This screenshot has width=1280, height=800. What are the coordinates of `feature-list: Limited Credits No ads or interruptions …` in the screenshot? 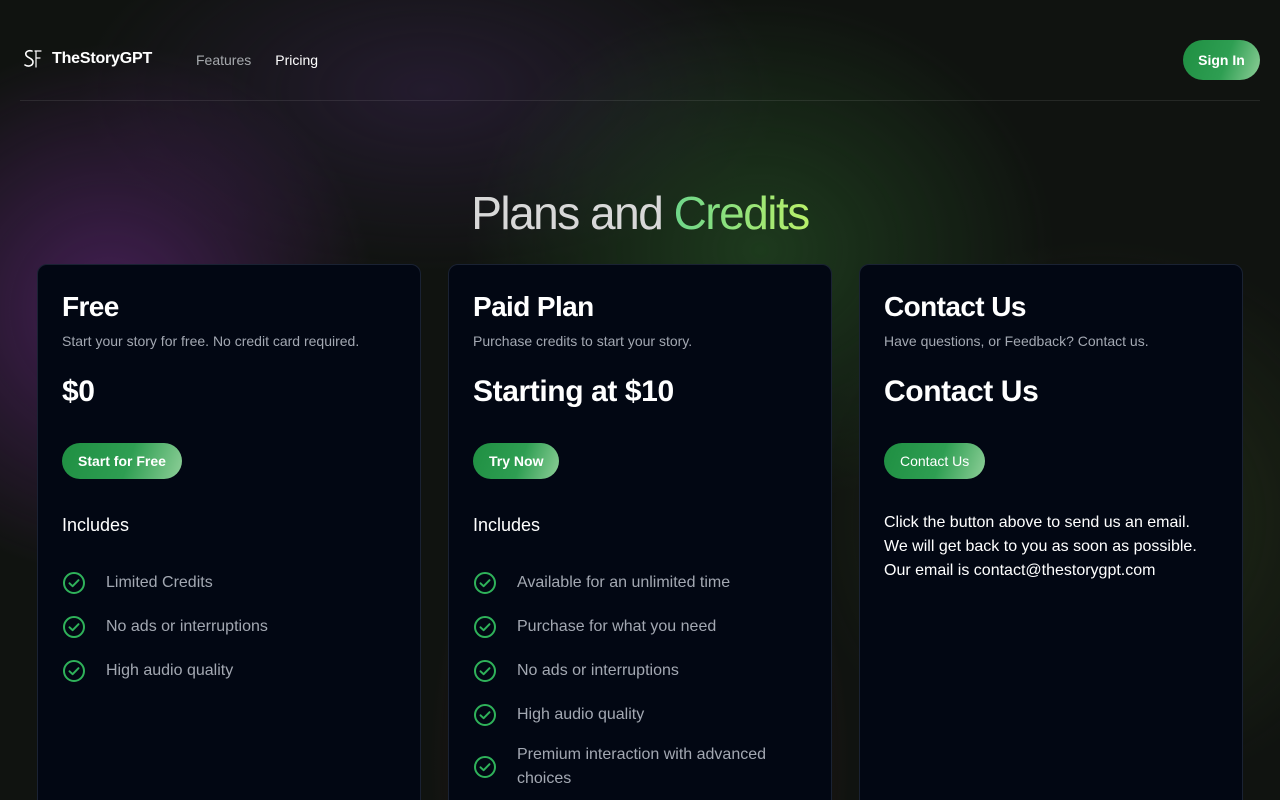 It's located at (222, 627).